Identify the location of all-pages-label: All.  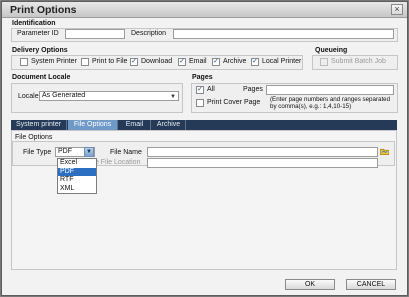
(211, 89).